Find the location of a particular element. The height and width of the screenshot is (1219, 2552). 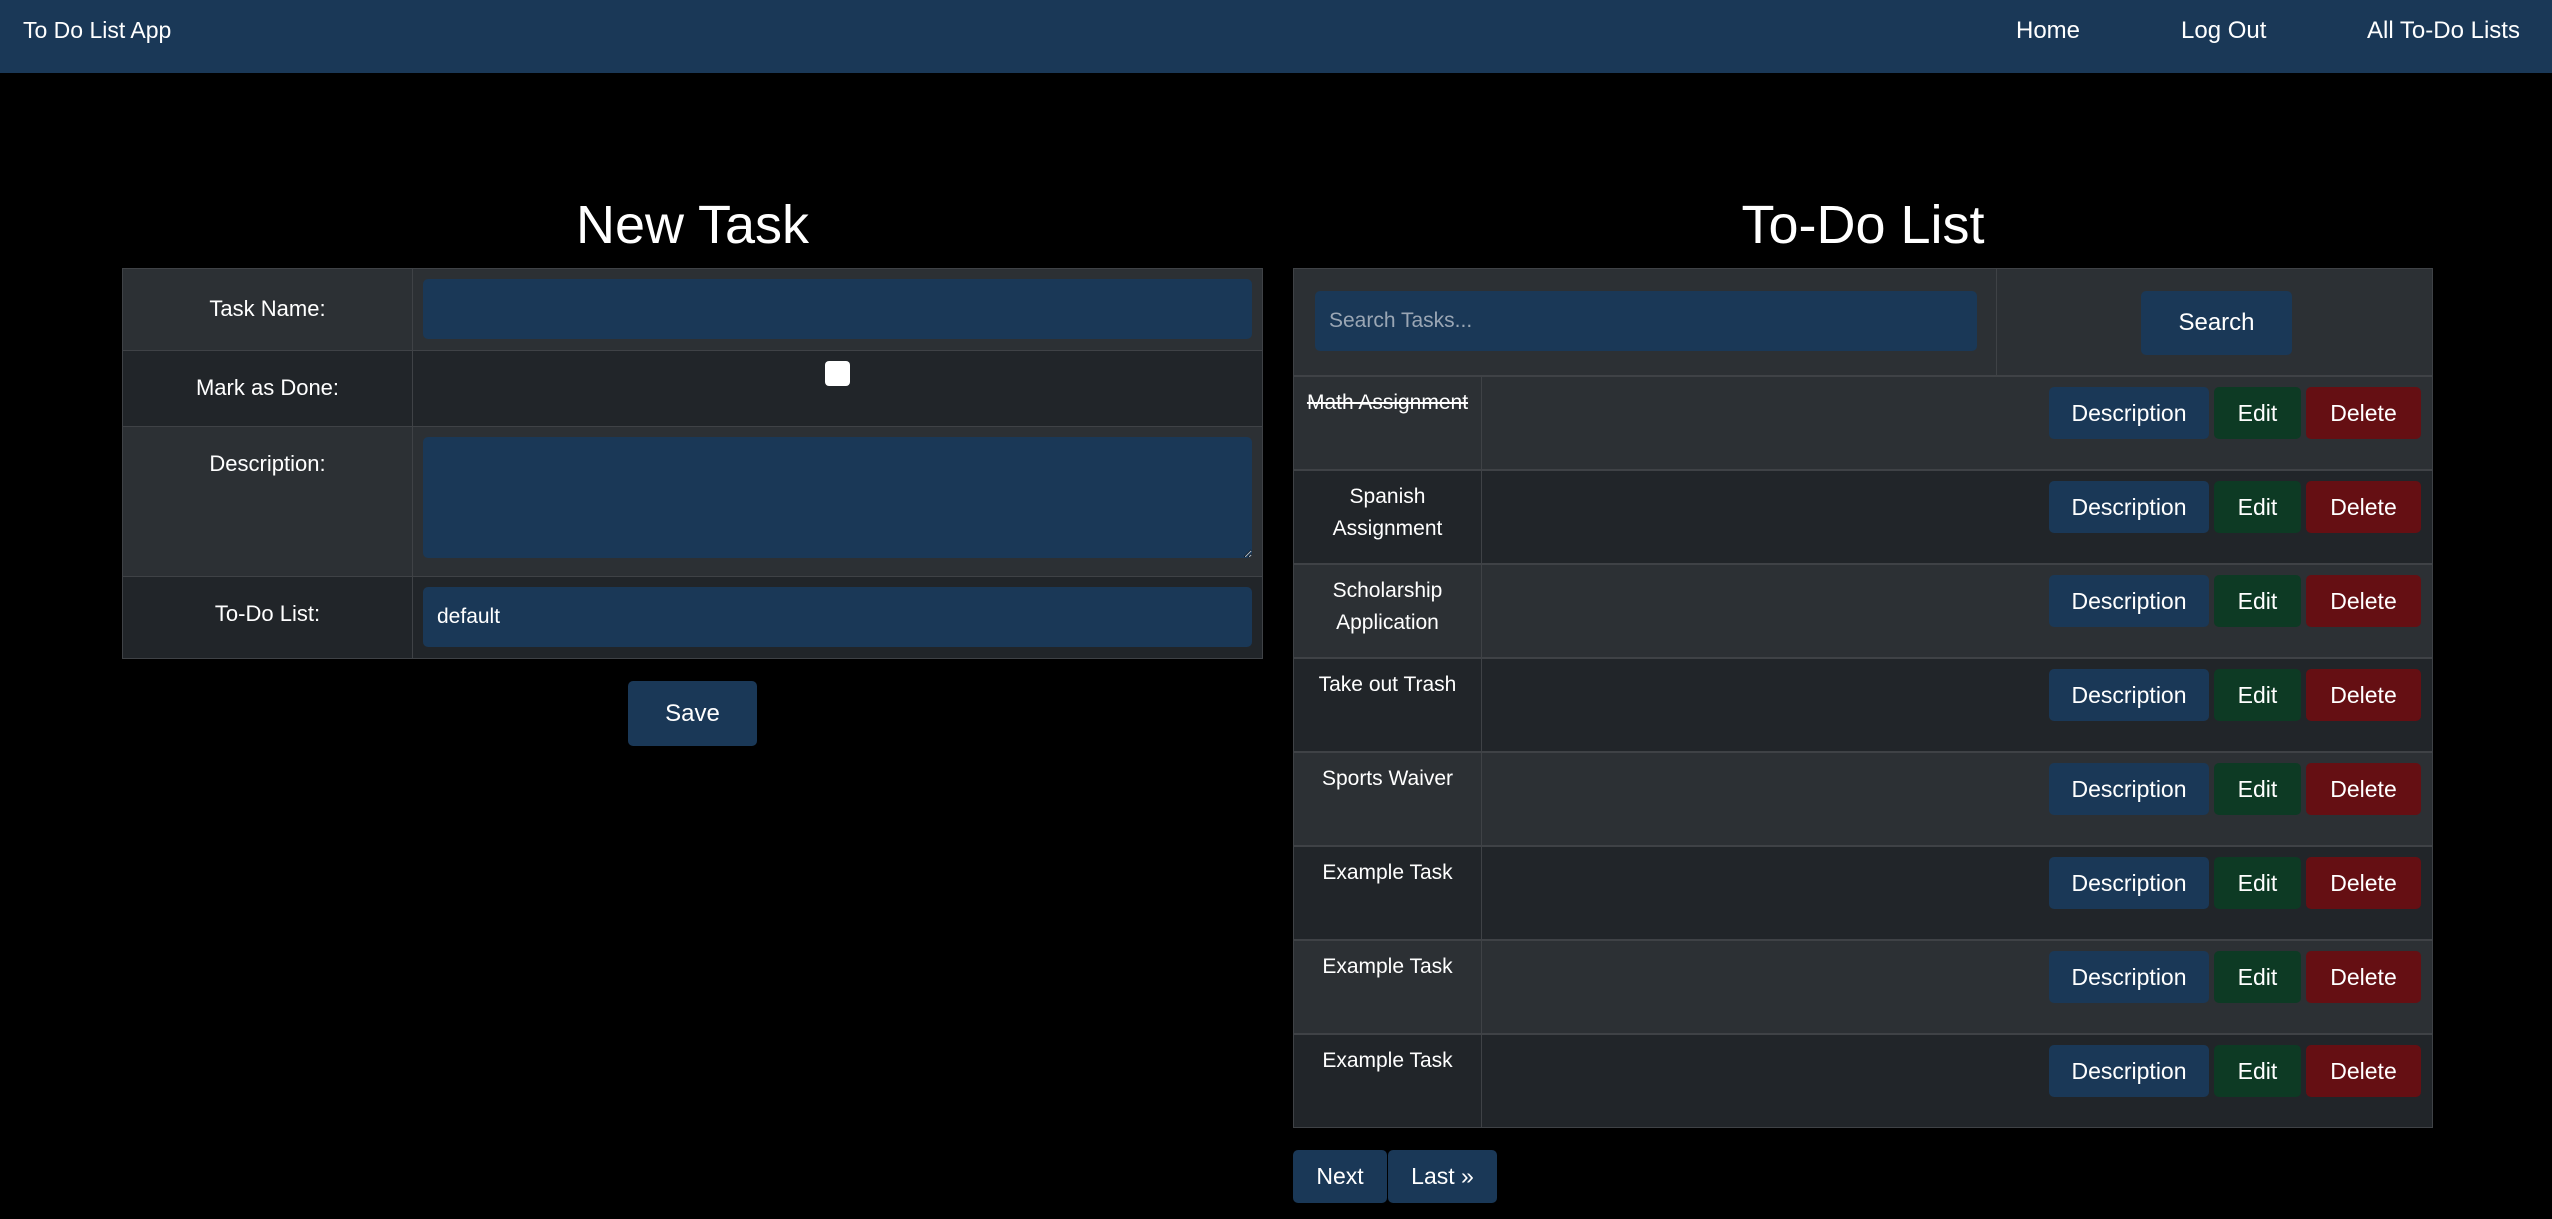

next-page-button: Next is located at coordinates (1340, 1176).